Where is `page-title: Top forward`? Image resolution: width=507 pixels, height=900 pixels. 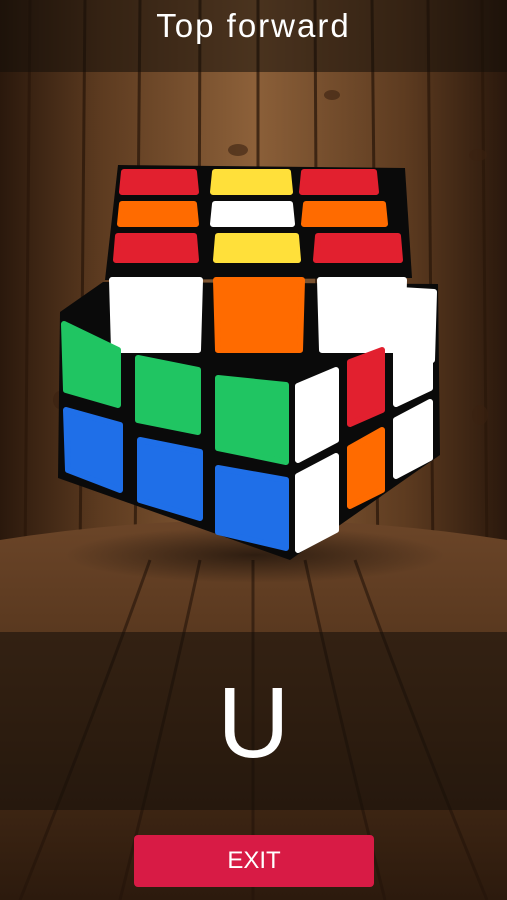
page-title: Top forward is located at coordinates (253, 25).